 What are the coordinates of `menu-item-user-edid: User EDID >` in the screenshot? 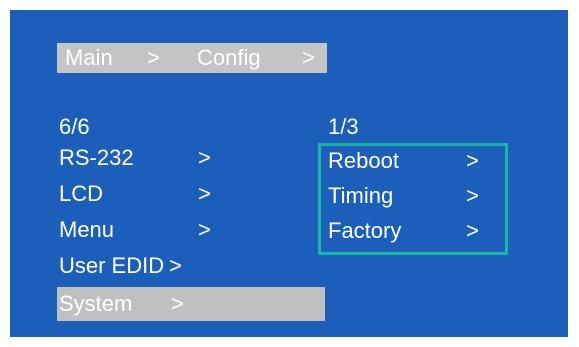 It's located at (152, 267).